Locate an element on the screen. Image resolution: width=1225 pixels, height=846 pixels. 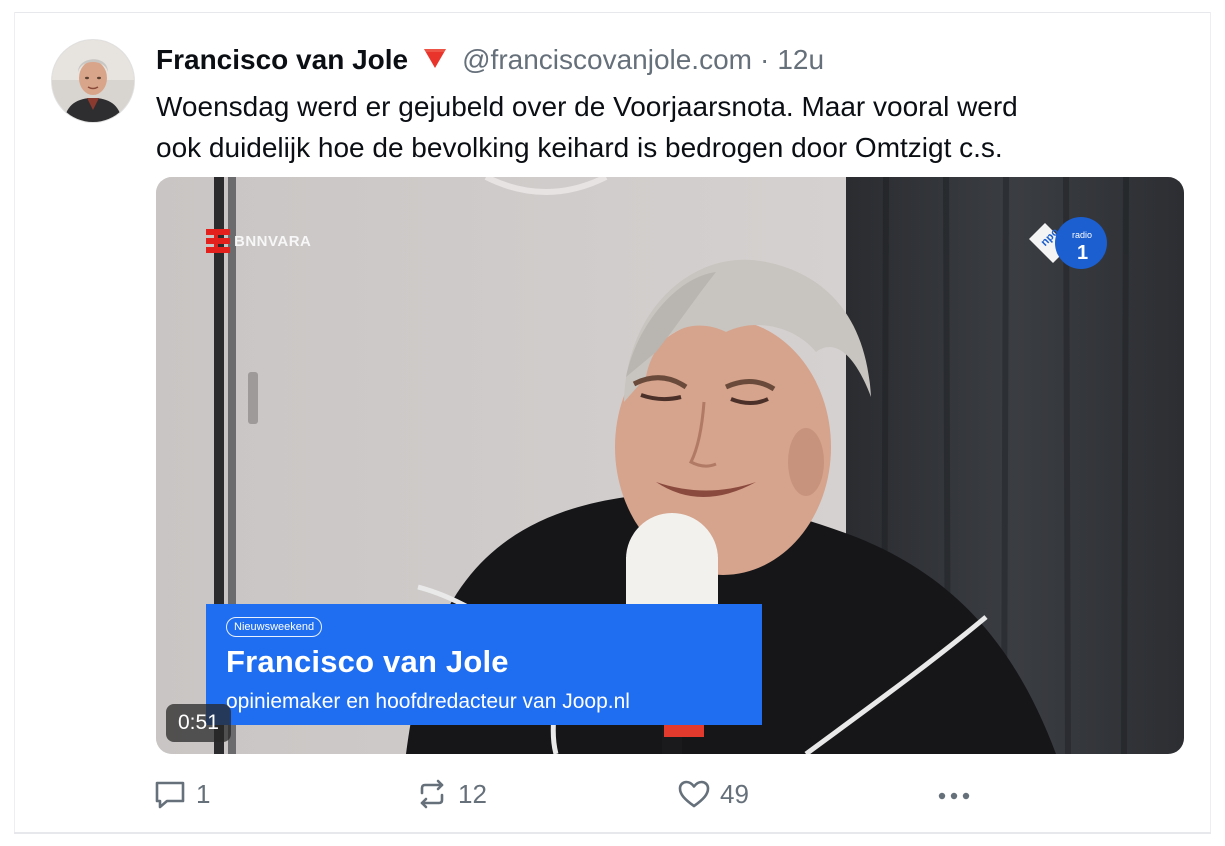
post-left-border is located at coordinates (14, 423).